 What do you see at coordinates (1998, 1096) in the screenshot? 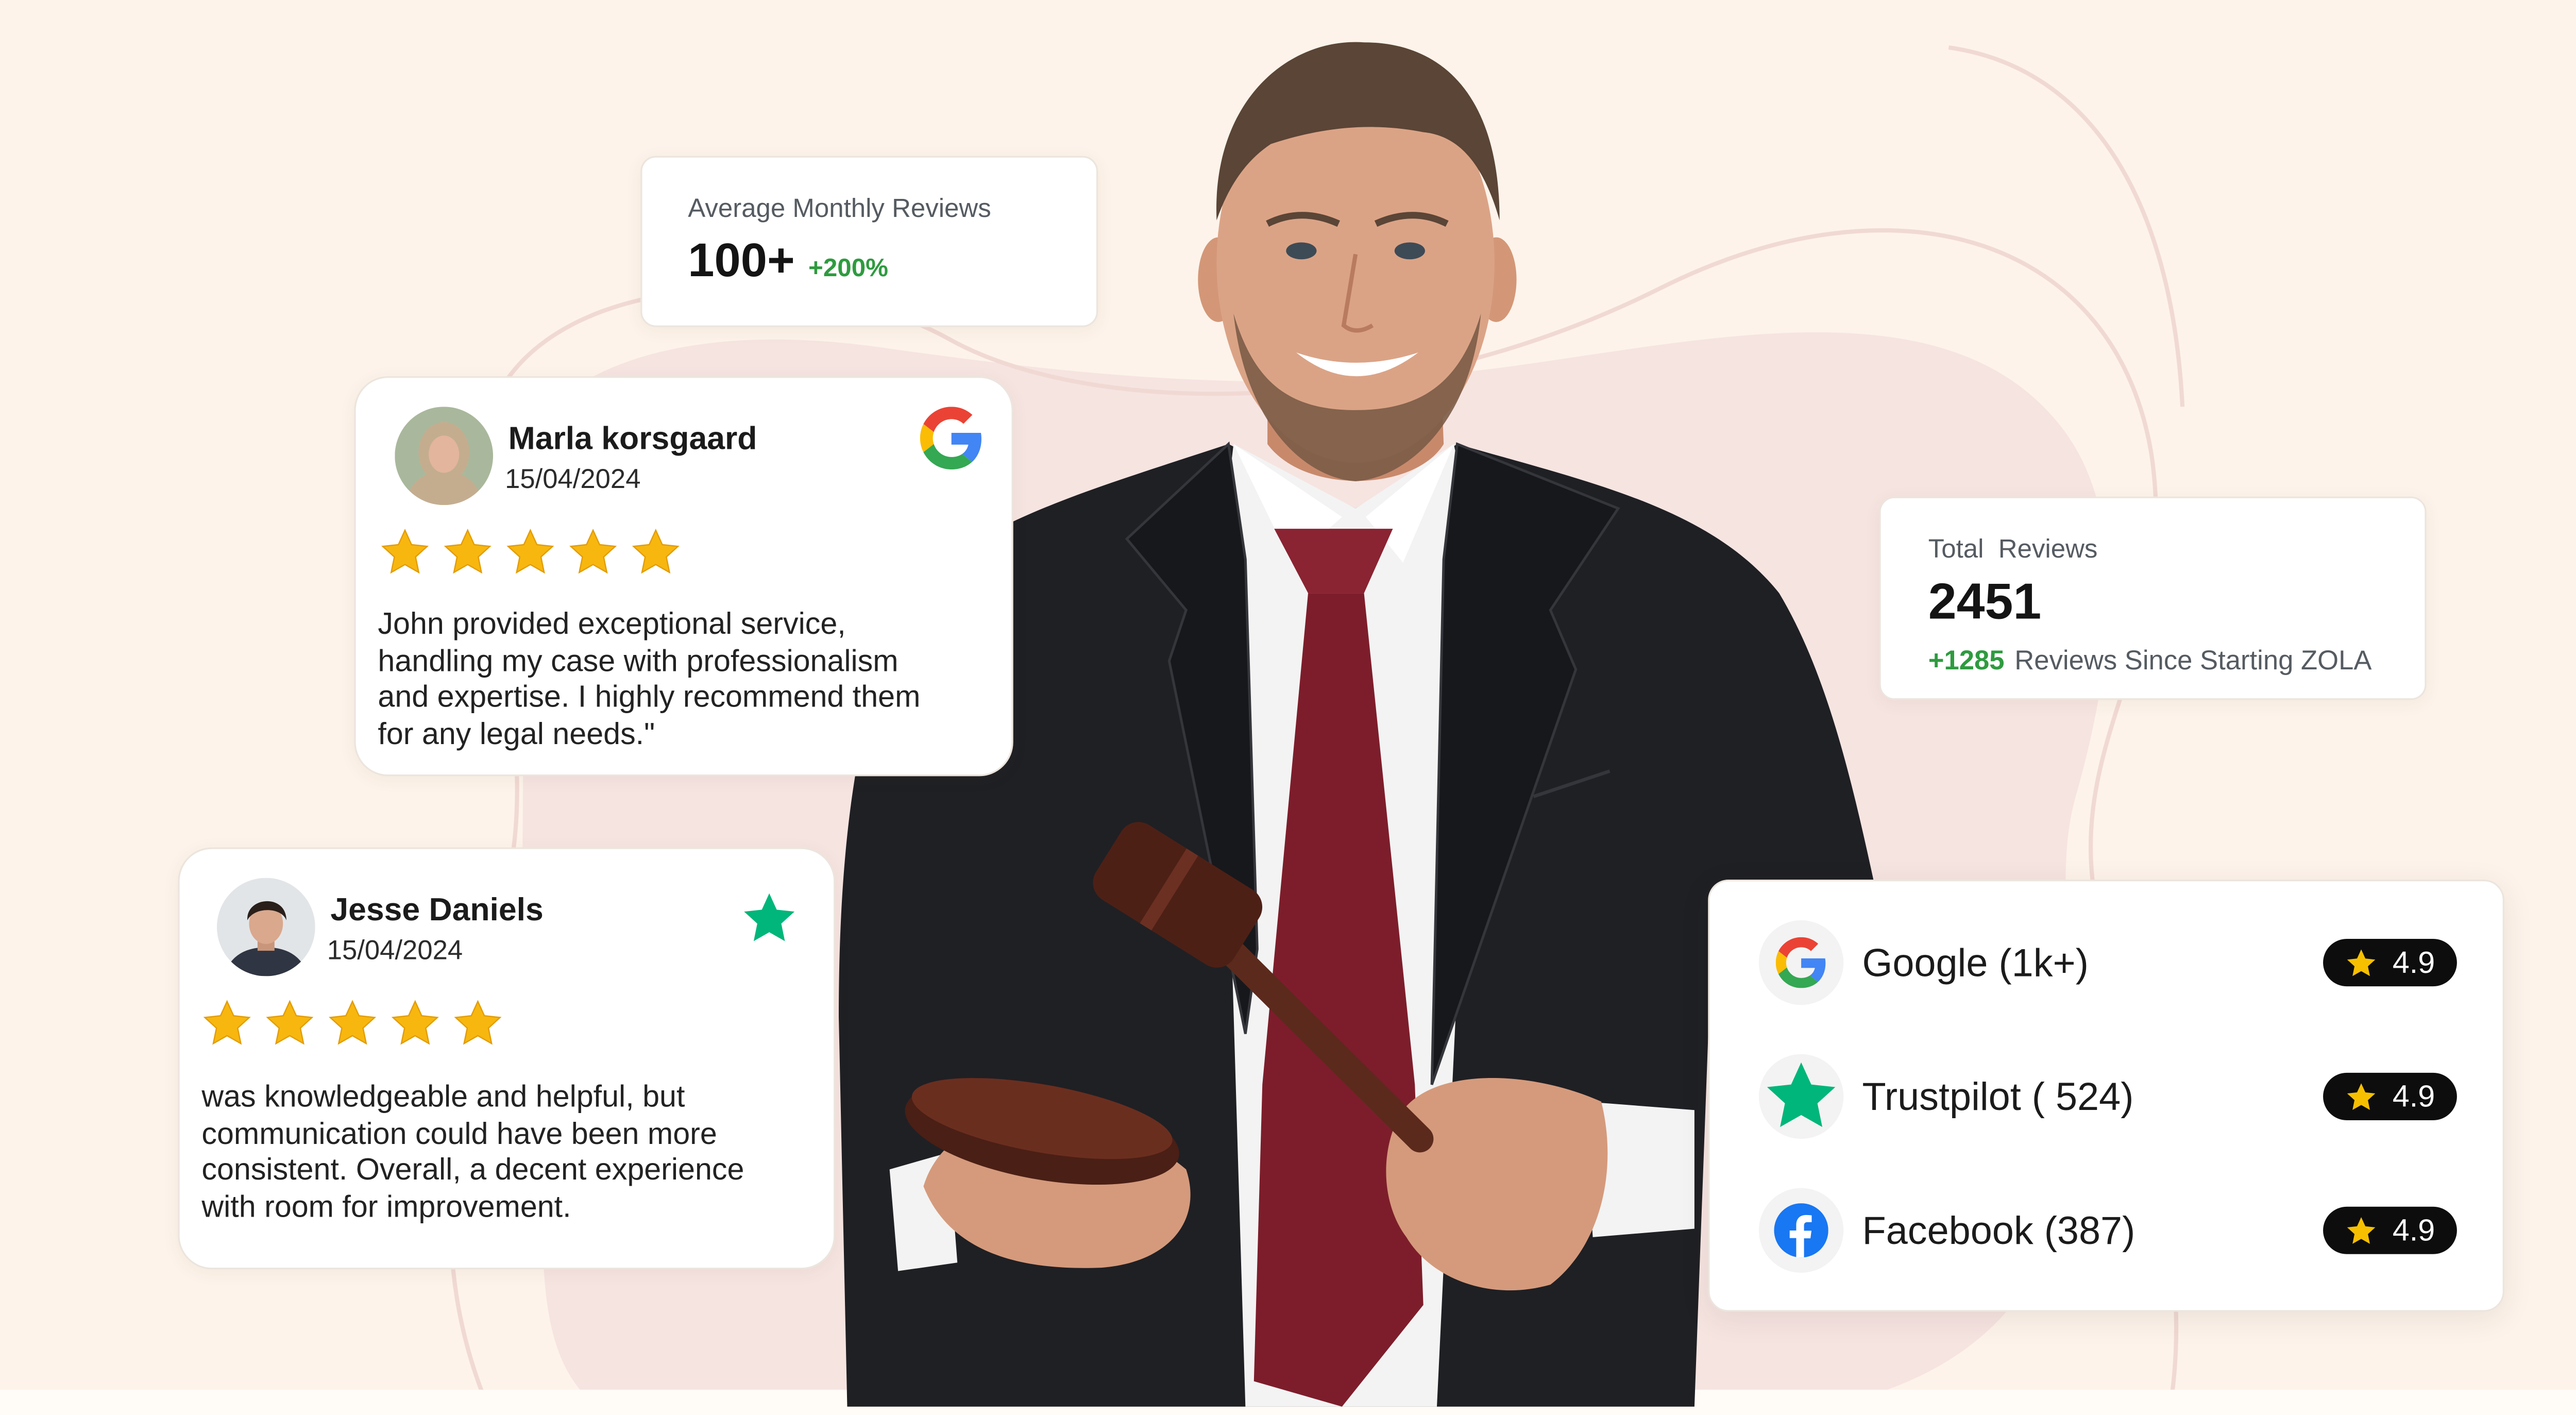
I see `platform-name: Trustpilot ( 524)` at bounding box center [1998, 1096].